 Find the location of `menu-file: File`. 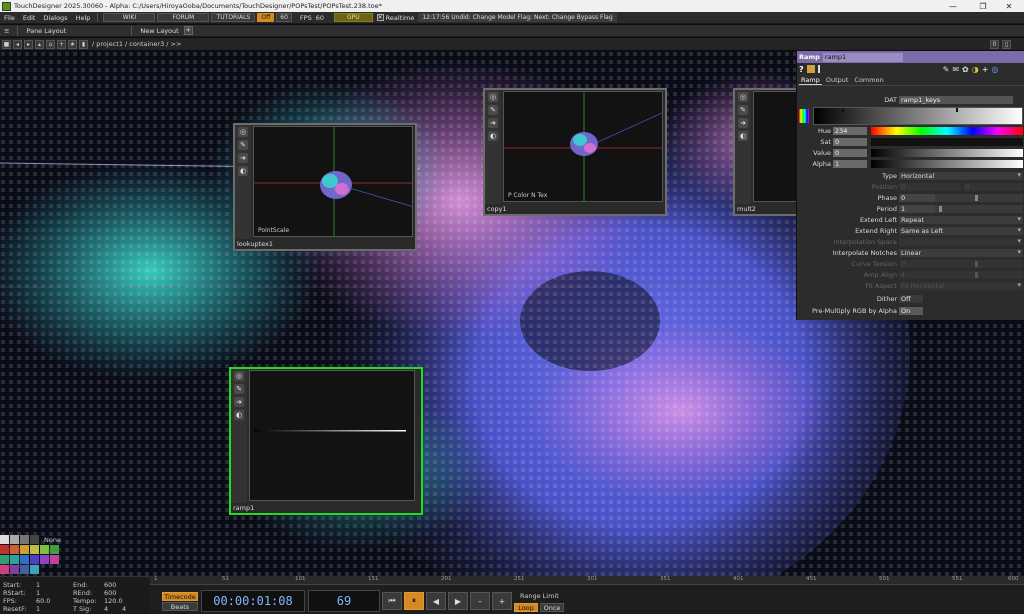

menu-file: File is located at coordinates (9, 18).